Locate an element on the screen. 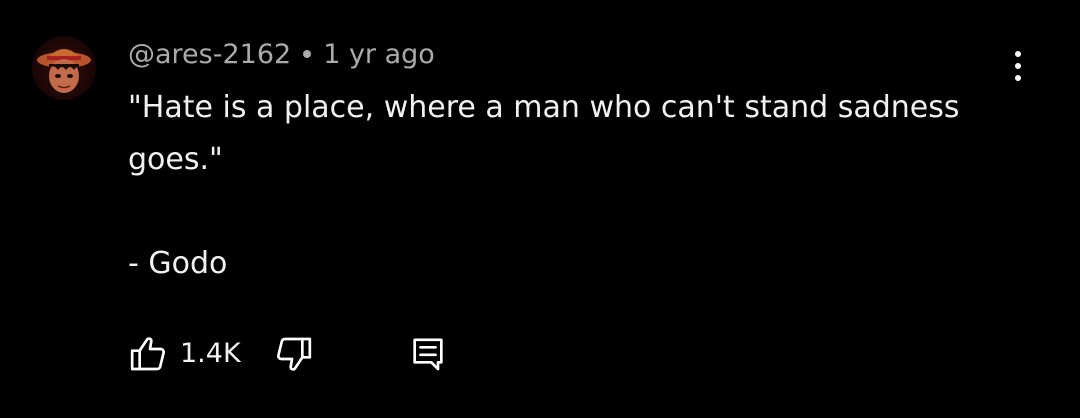 This screenshot has width=1080, height=418. separator-dot is located at coordinates (307, 54).